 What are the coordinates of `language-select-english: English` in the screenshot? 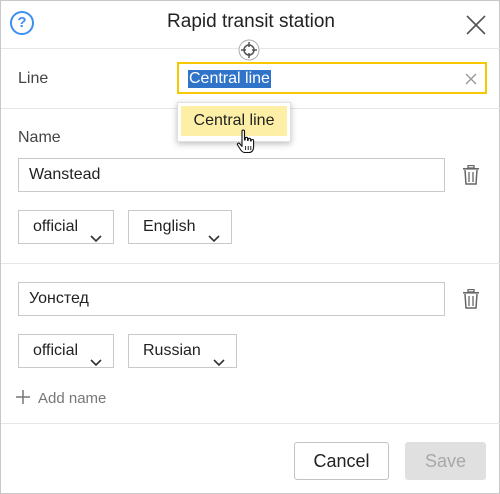 It's located at (180, 227).